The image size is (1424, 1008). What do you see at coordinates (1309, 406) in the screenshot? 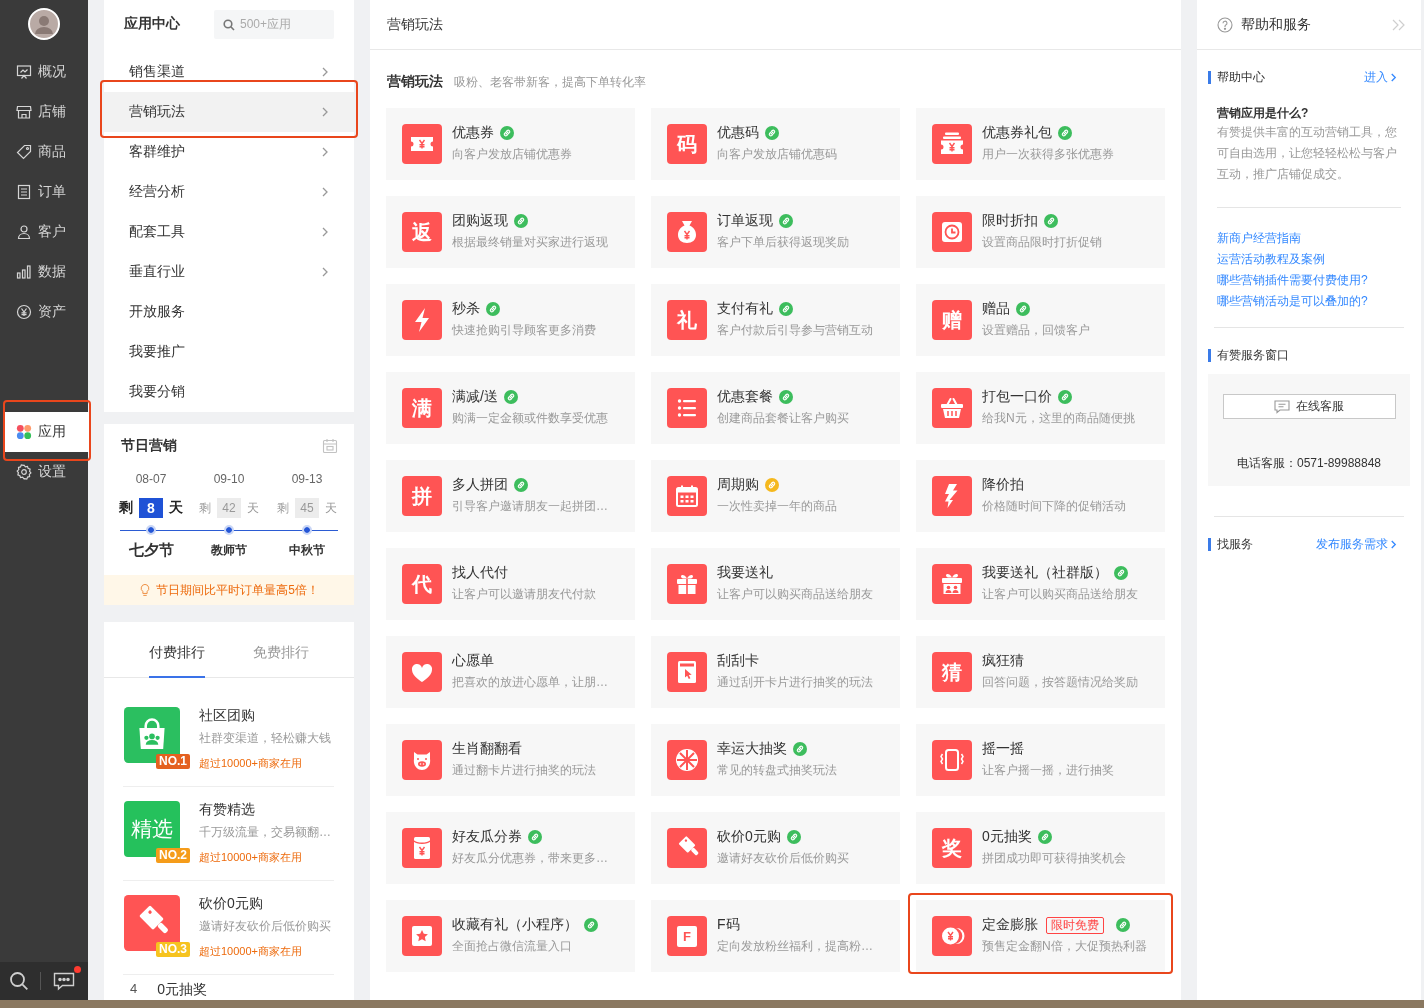
I see `online-service-button: 在线客服` at bounding box center [1309, 406].